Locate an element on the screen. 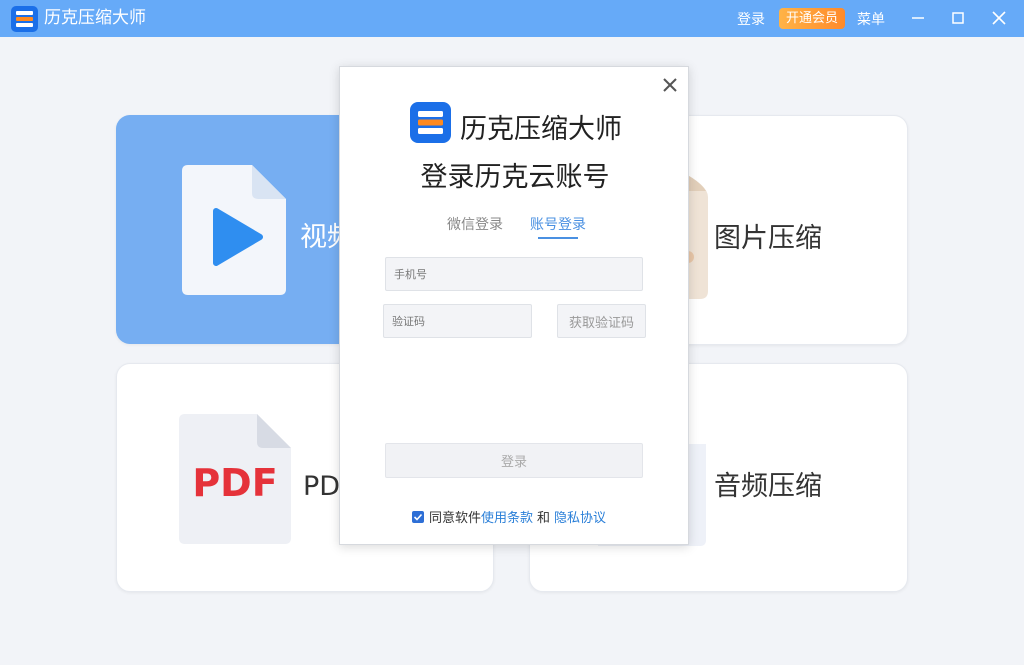 The height and width of the screenshot is (665, 1024). pdf-icon-text: PDF is located at coordinates (234, 483).